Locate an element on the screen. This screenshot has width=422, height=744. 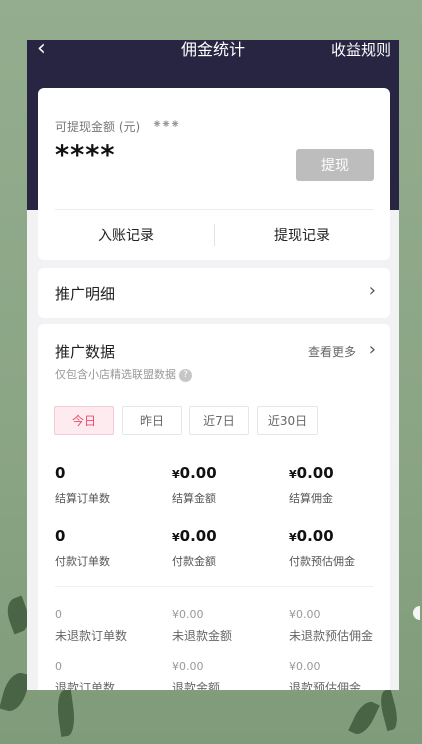
data-scope-note: 仅包含小店精选联盟数据? is located at coordinates (123, 374).